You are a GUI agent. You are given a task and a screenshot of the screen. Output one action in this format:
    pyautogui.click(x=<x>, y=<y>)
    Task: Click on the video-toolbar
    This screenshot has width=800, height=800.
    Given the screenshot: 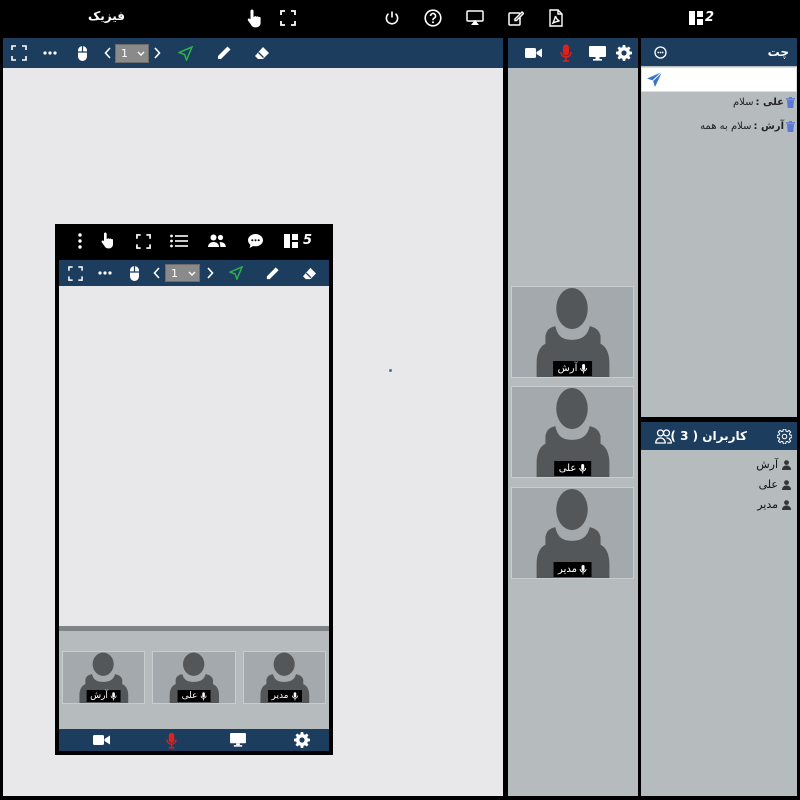 What is the action you would take?
    pyautogui.click(x=573, y=53)
    